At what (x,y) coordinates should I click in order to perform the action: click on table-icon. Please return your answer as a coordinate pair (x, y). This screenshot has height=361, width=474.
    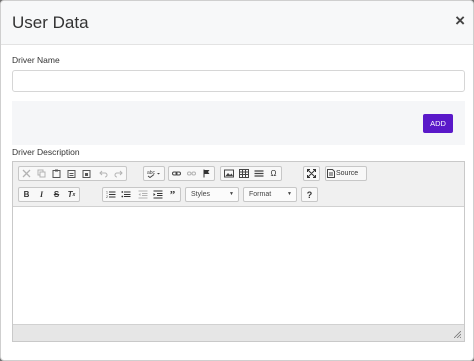
    Looking at the image, I should click on (243, 173).